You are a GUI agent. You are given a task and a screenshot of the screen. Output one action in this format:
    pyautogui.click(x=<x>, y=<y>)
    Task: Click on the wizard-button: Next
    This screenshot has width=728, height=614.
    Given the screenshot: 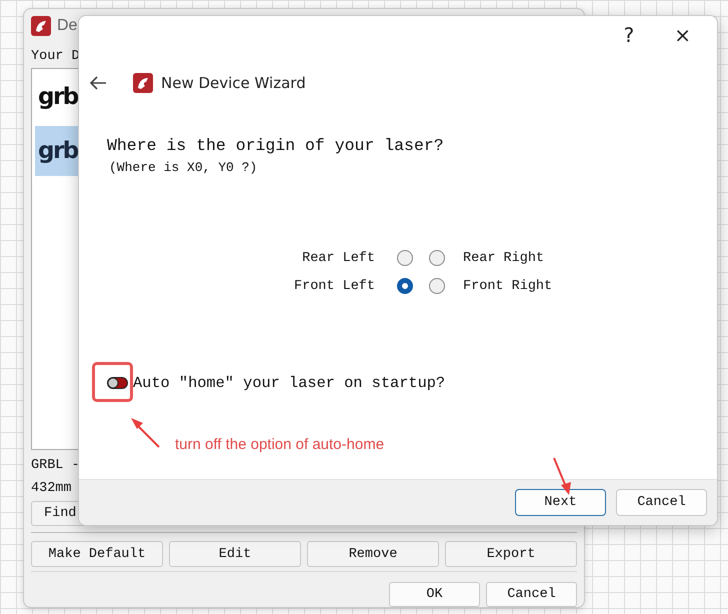 What is the action you would take?
    pyautogui.click(x=560, y=502)
    